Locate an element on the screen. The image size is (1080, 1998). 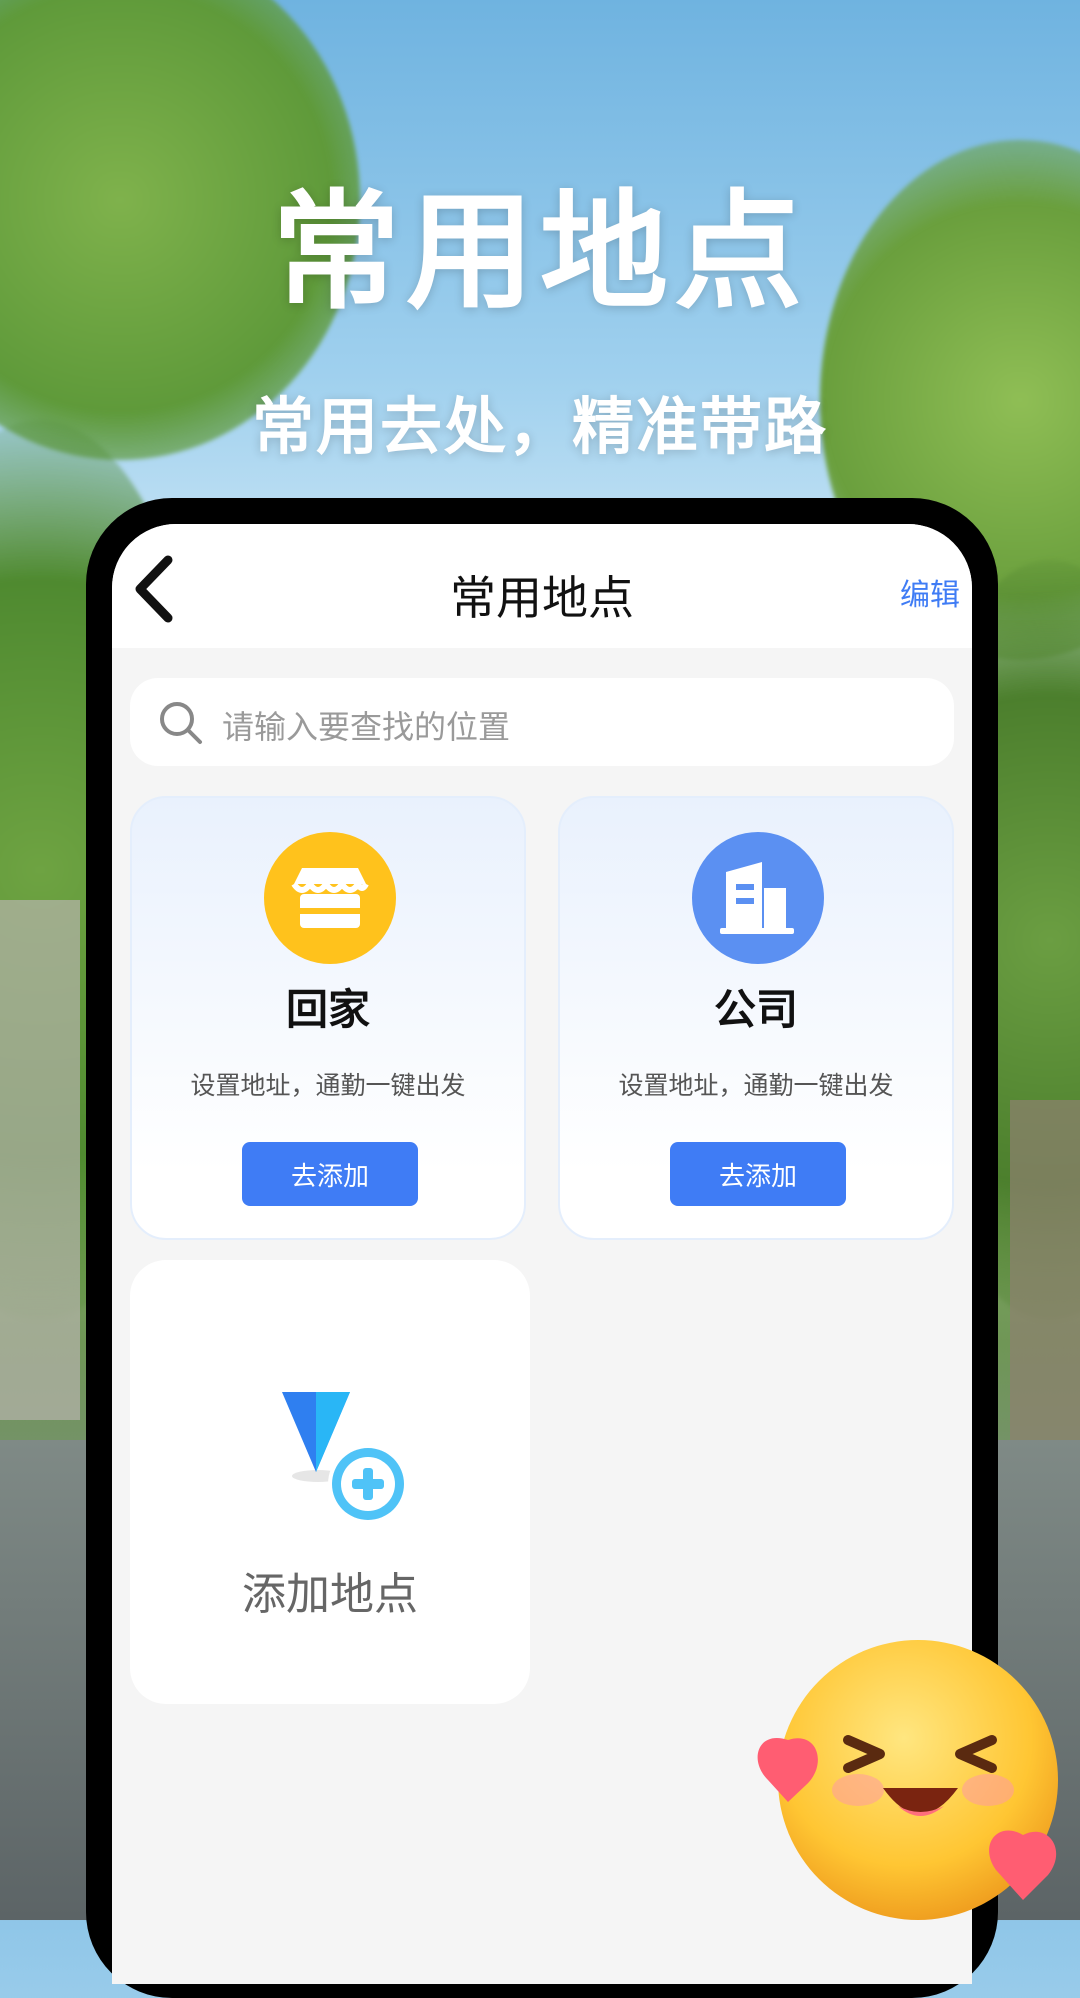
page-title: 常用地点 is located at coordinates (542, 598).